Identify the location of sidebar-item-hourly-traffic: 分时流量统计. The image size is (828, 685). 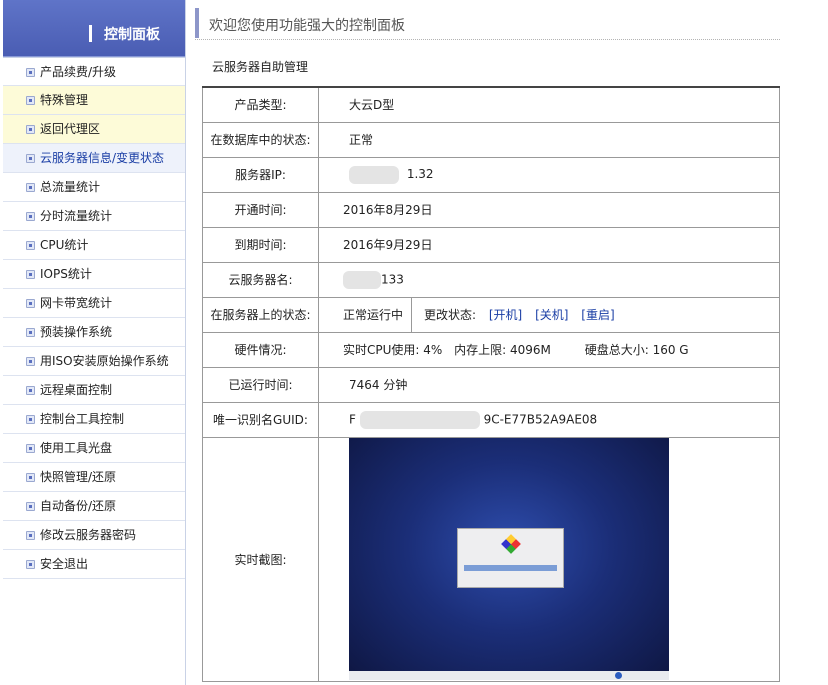
(94, 216).